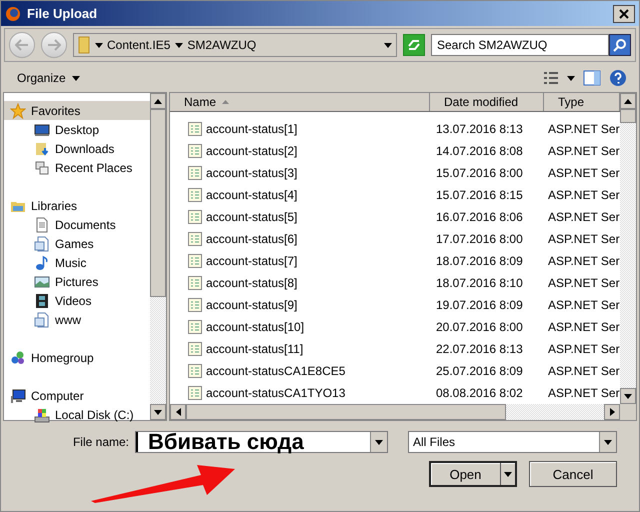 The width and height of the screenshot is (640, 512). Describe the element at coordinates (138, 45) in the screenshot. I see `breadcrumb: Content.IE5` at that location.